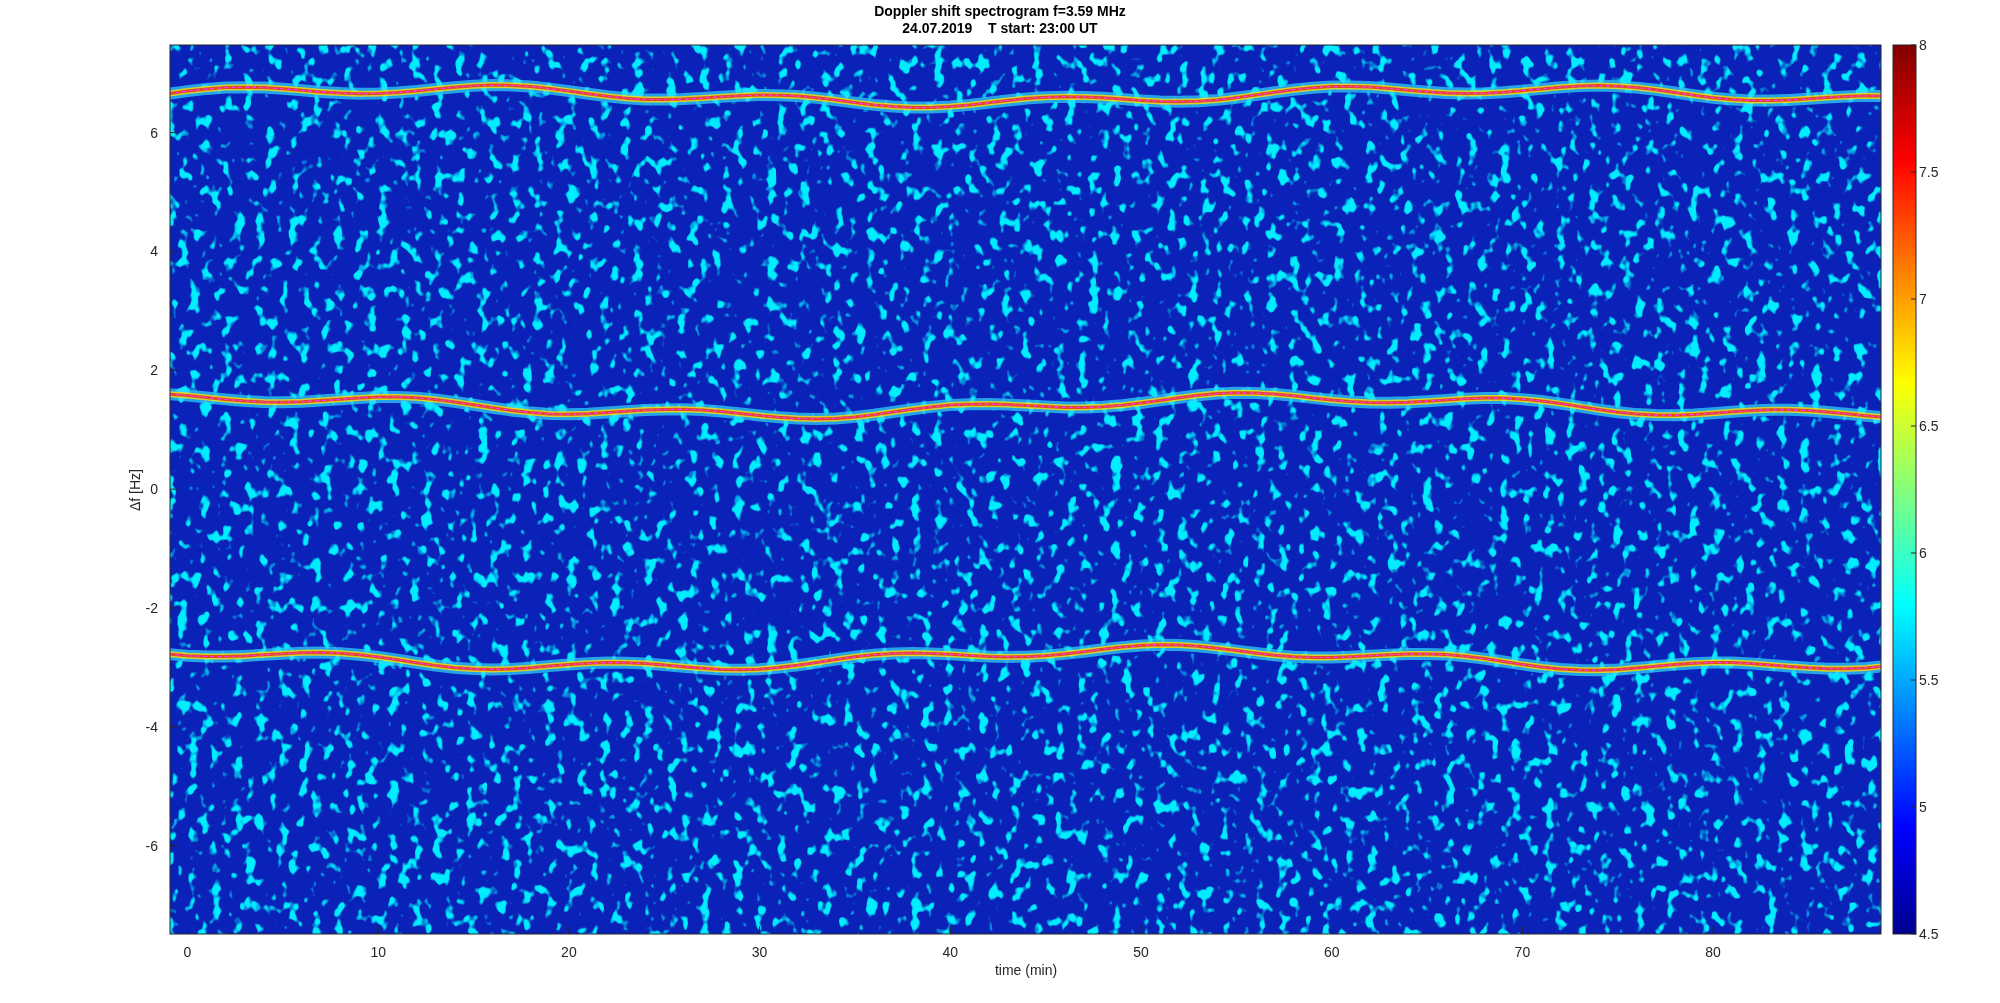 This screenshot has width=2000, height=1003. What do you see at coordinates (1929, 426) in the screenshot?
I see `colorbar-tick-label: 6.5` at bounding box center [1929, 426].